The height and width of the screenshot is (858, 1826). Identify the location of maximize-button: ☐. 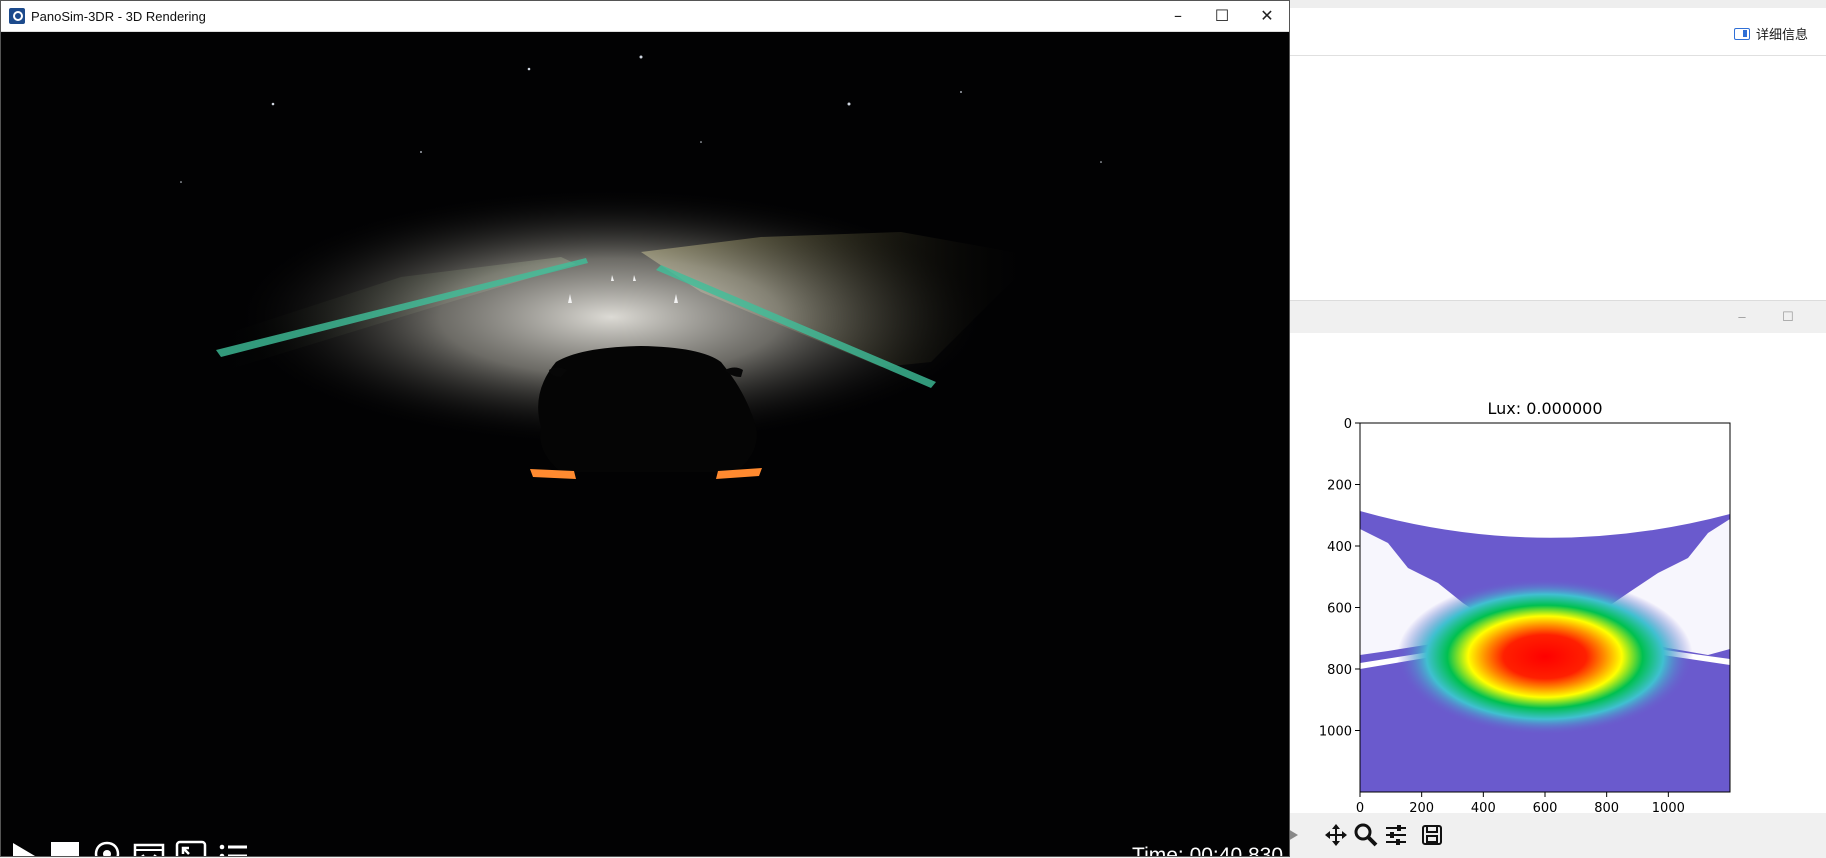
(1222, 16).